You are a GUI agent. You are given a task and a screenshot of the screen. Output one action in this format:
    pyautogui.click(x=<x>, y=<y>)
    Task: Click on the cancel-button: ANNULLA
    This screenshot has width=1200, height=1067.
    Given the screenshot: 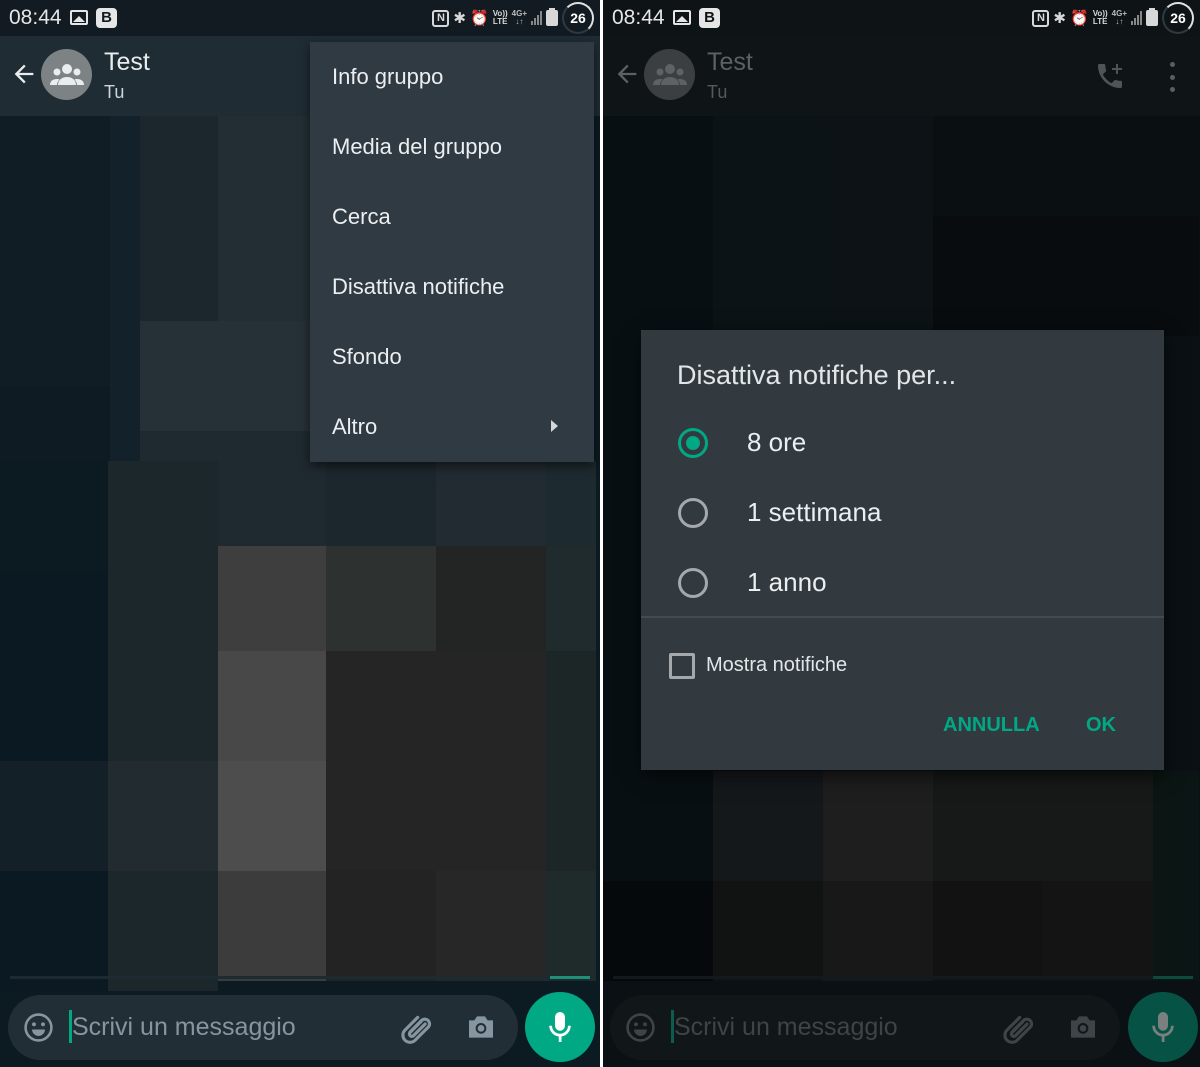 What is the action you would take?
    pyautogui.click(x=991, y=725)
    